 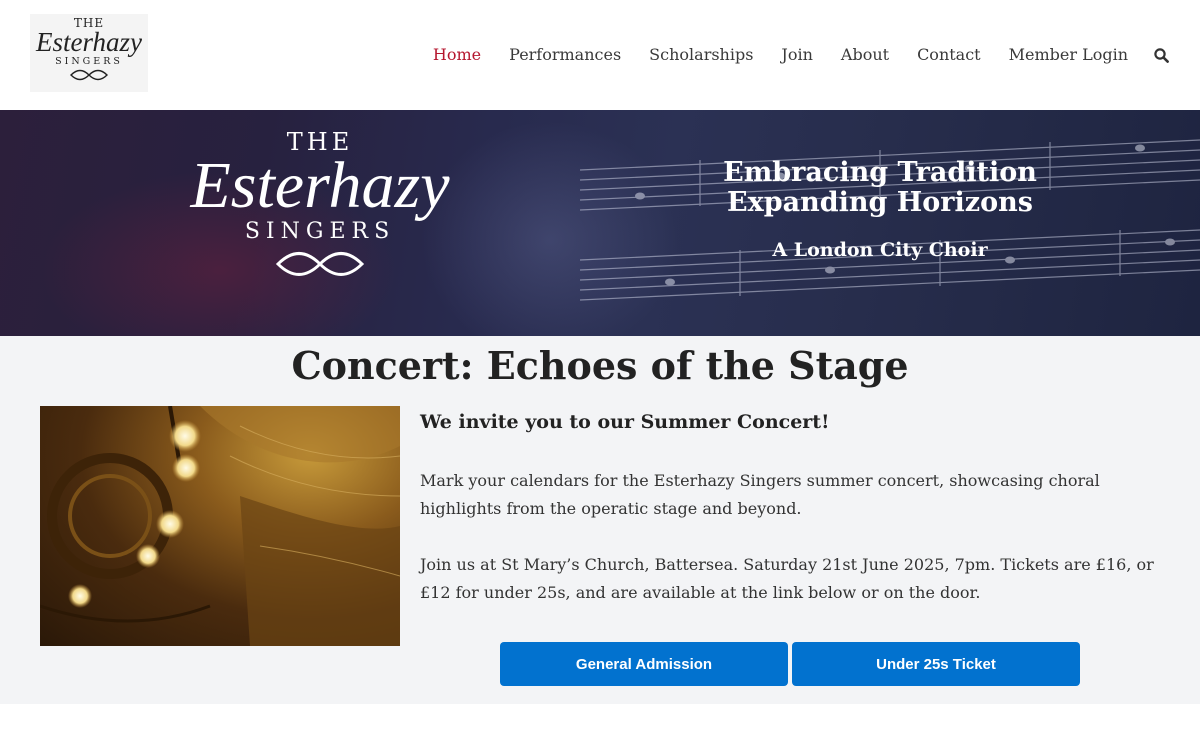 I want to click on nav-performances: Performances, so click(x=565, y=55).